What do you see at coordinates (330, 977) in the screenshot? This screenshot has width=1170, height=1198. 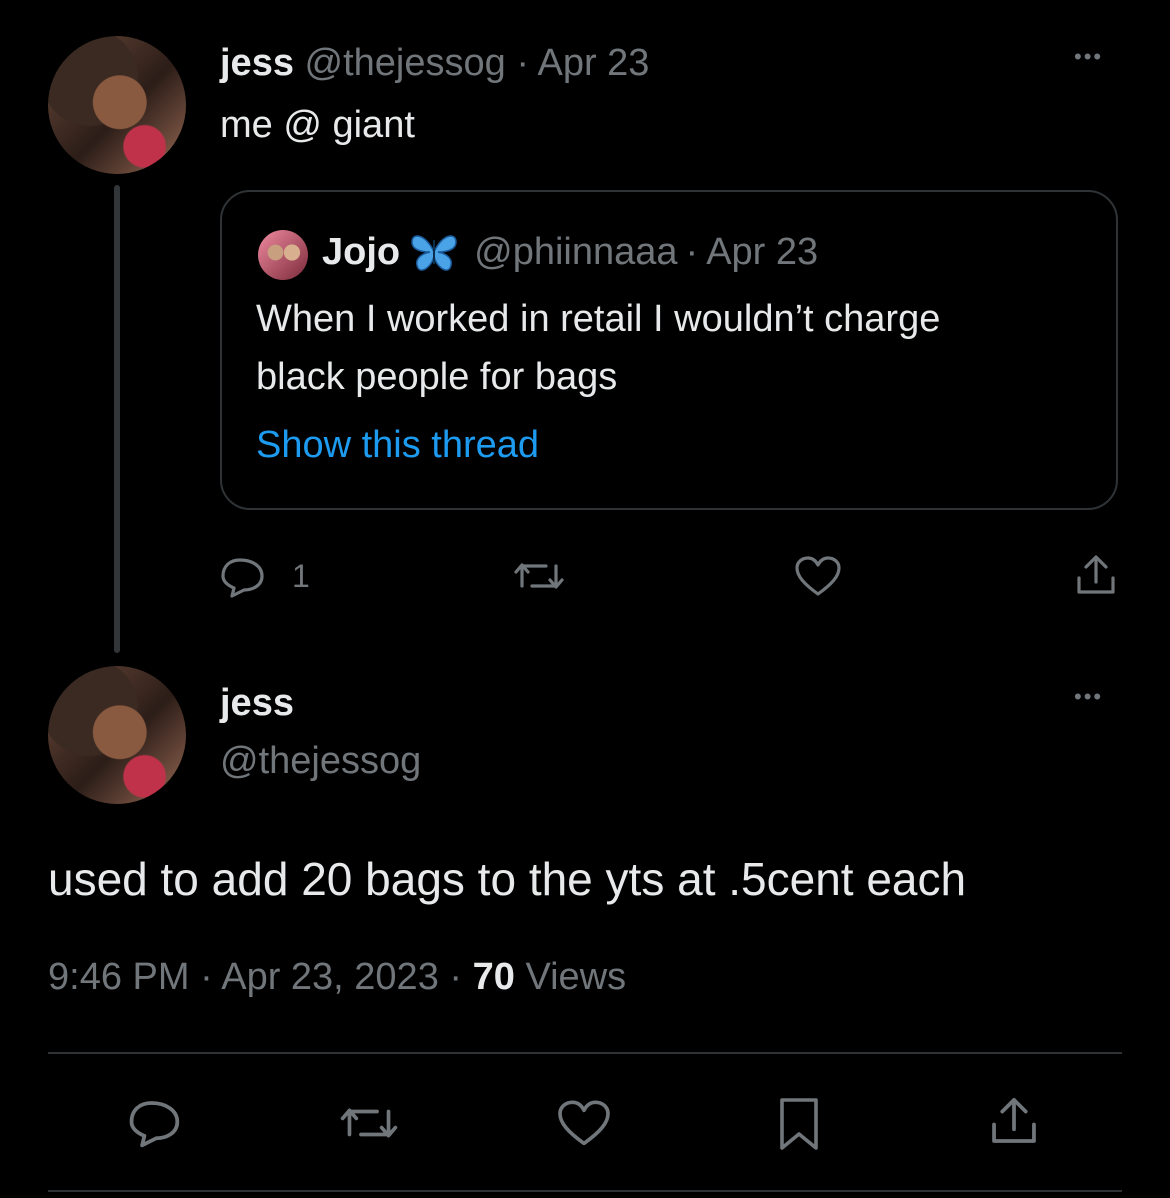 I see `tweet-date: Apr 23, 2023` at bounding box center [330, 977].